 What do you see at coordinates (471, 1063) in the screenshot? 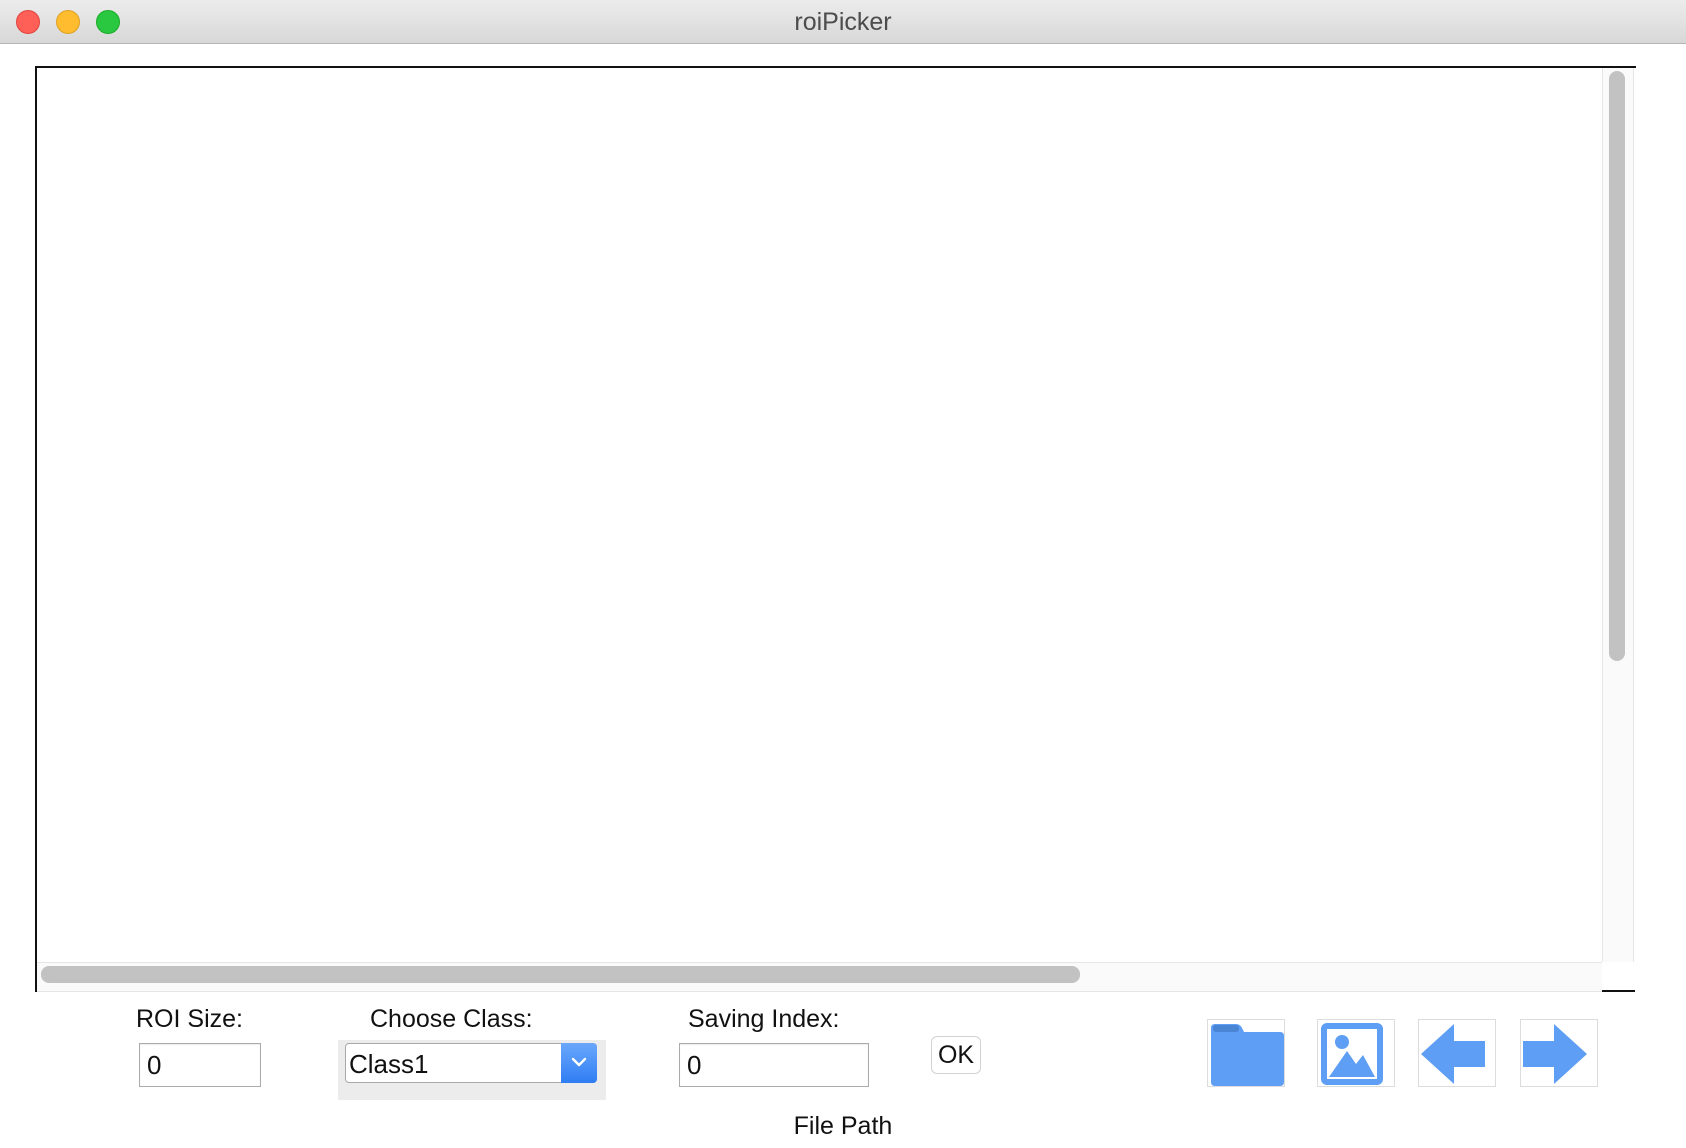
I see `class-select: Class1` at bounding box center [471, 1063].